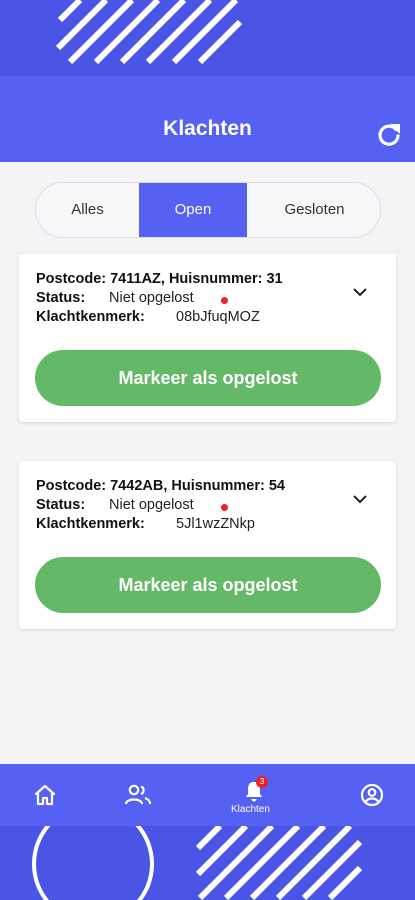  I want to click on stripes-decoration, so click(149, 32).